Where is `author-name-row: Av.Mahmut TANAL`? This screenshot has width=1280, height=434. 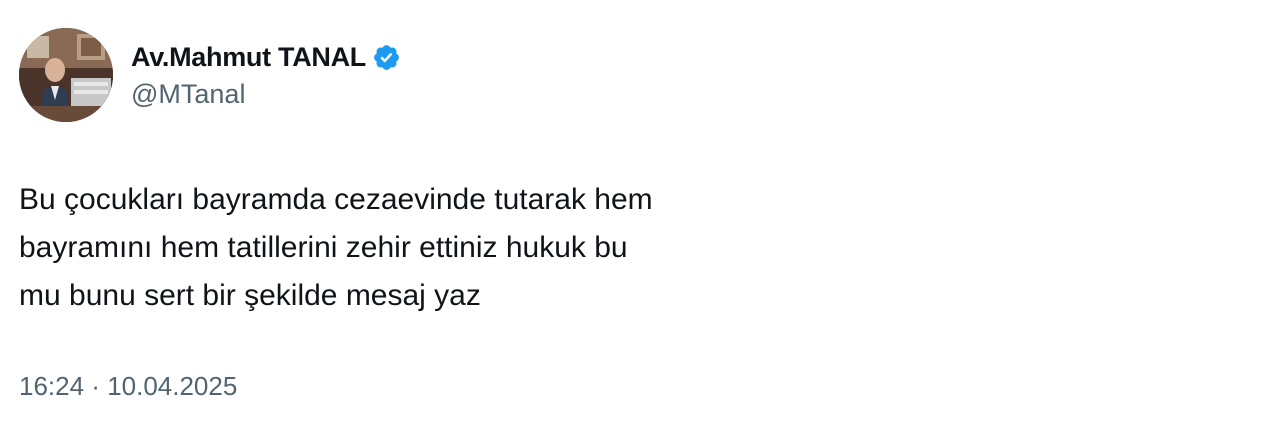 author-name-row: Av.Mahmut TANAL is located at coordinates (266, 57).